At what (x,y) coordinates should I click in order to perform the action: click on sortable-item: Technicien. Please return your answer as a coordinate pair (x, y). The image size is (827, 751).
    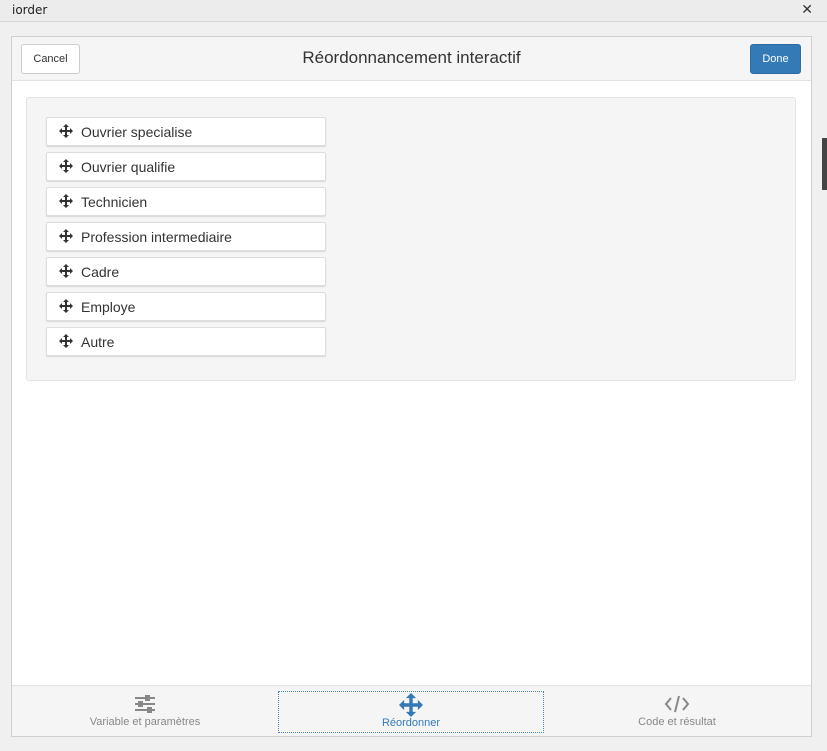
    Looking at the image, I should click on (186, 201).